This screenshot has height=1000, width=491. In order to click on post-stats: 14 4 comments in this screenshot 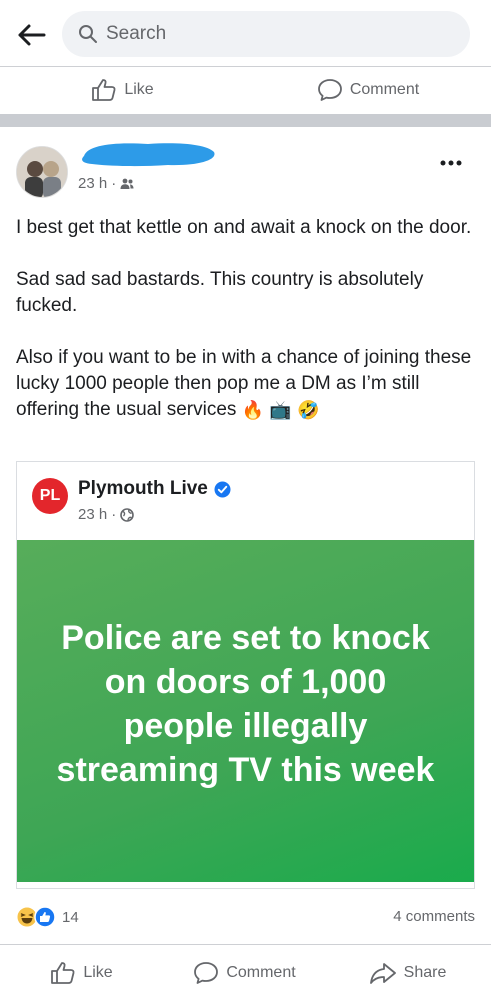, I will do `click(245, 916)`.